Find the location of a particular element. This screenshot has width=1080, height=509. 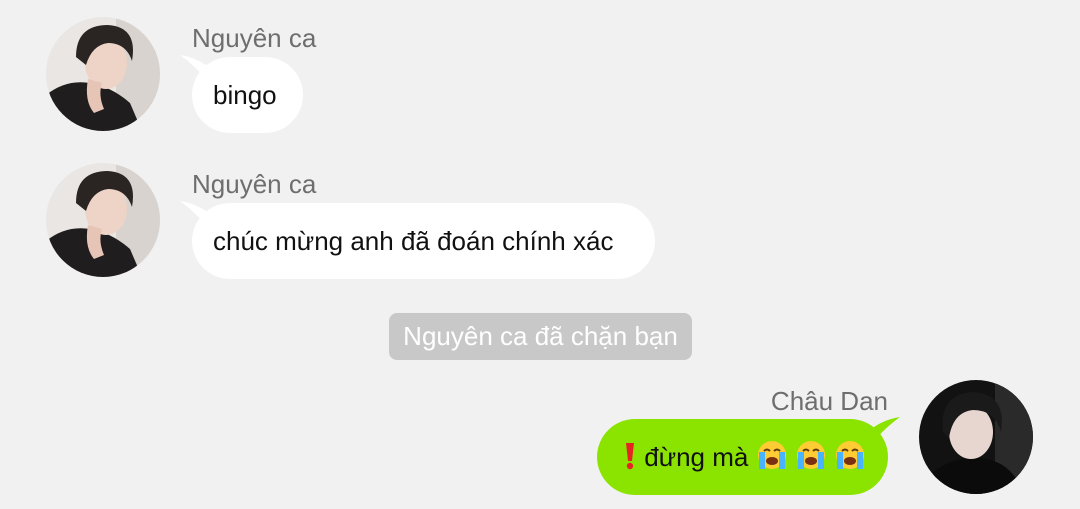

message-text: chúc mừng anh đã đoán chính xác is located at coordinates (413, 241).